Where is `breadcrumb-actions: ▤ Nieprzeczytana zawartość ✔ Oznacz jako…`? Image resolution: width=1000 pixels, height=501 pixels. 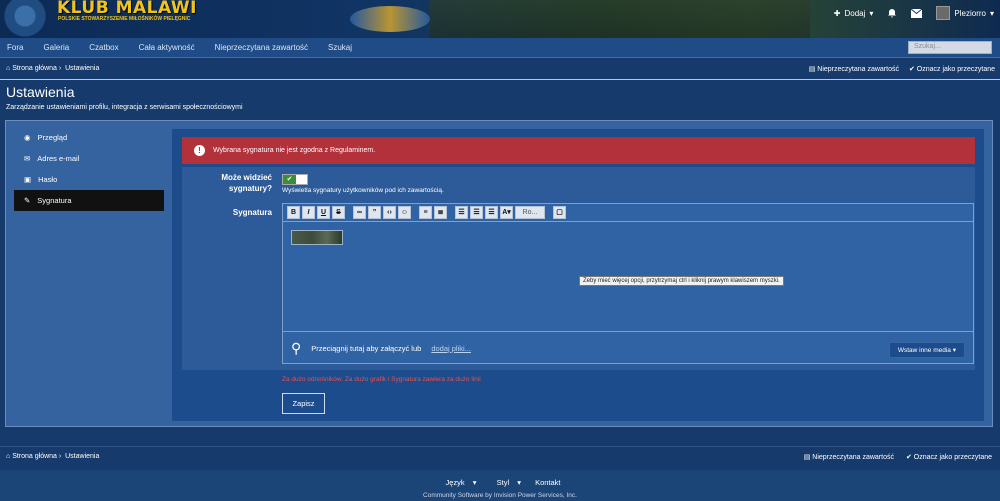 breadcrumb-actions: ▤ Nieprzeczytana zawartość ✔ Oznacz jako… is located at coordinates (902, 69).